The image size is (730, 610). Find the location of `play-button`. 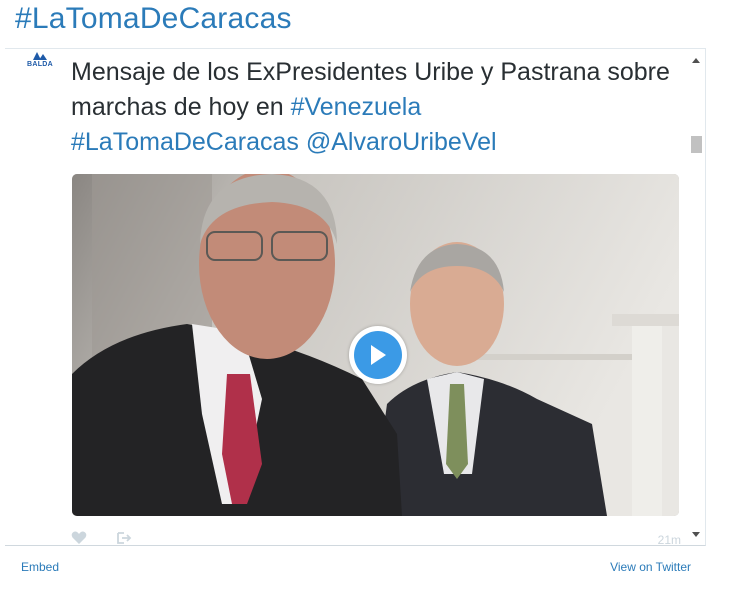

play-button is located at coordinates (378, 355).